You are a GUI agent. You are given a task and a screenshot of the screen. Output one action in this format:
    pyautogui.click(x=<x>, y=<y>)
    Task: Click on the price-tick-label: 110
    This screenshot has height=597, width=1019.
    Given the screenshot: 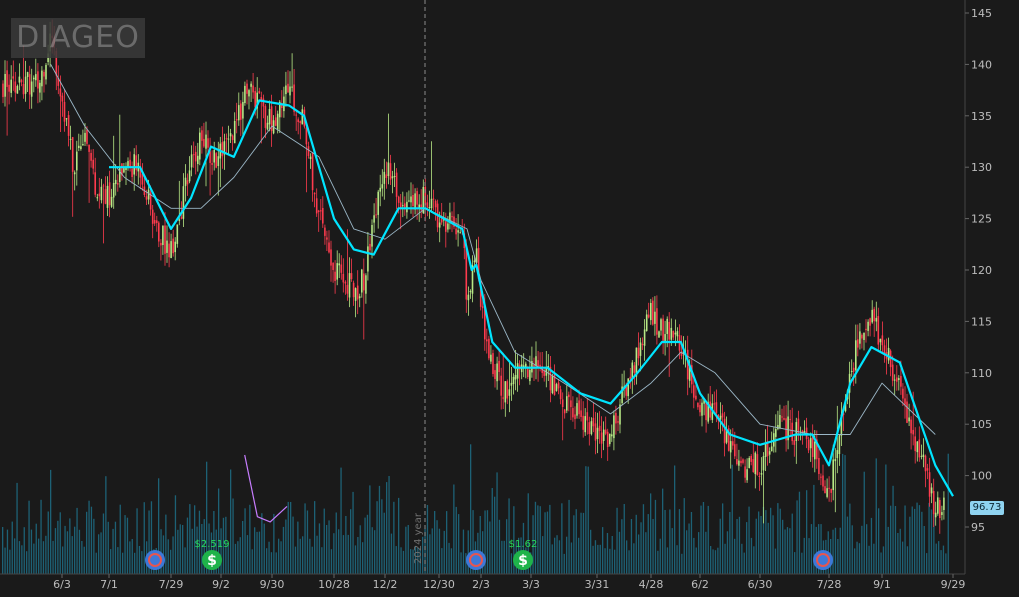 What is the action you would take?
    pyautogui.click(x=981, y=373)
    